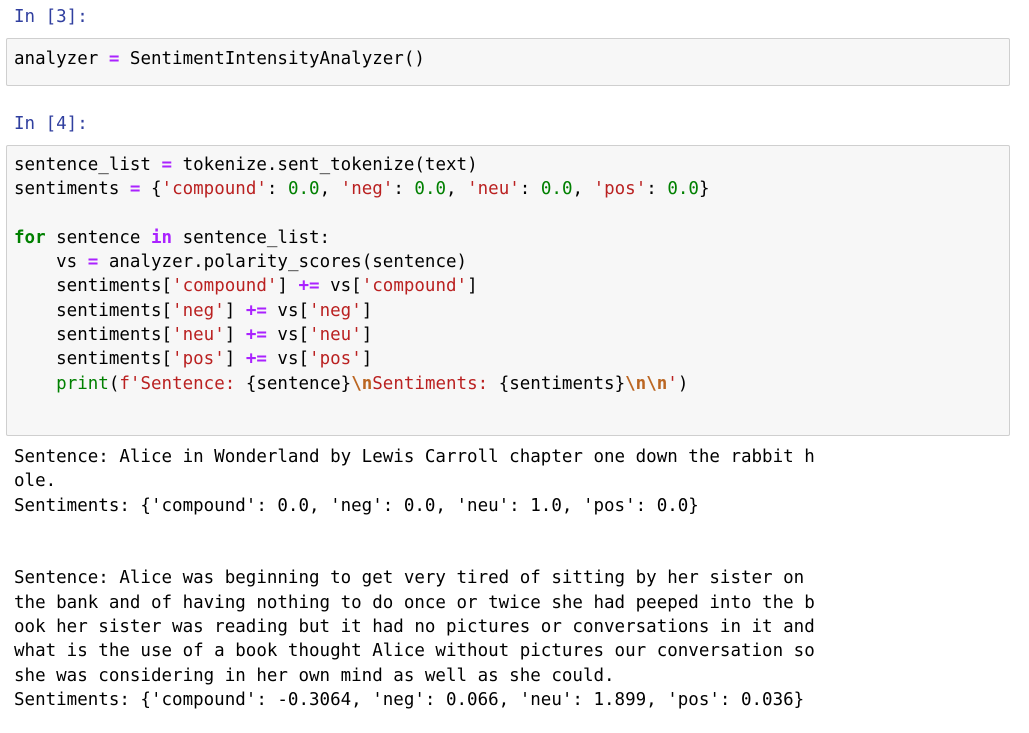 Image resolution: width=1029 pixels, height=733 pixels. What do you see at coordinates (193, 310) in the screenshot?
I see `code-line: sentiments['neg'] += vs['neg']` at bounding box center [193, 310].